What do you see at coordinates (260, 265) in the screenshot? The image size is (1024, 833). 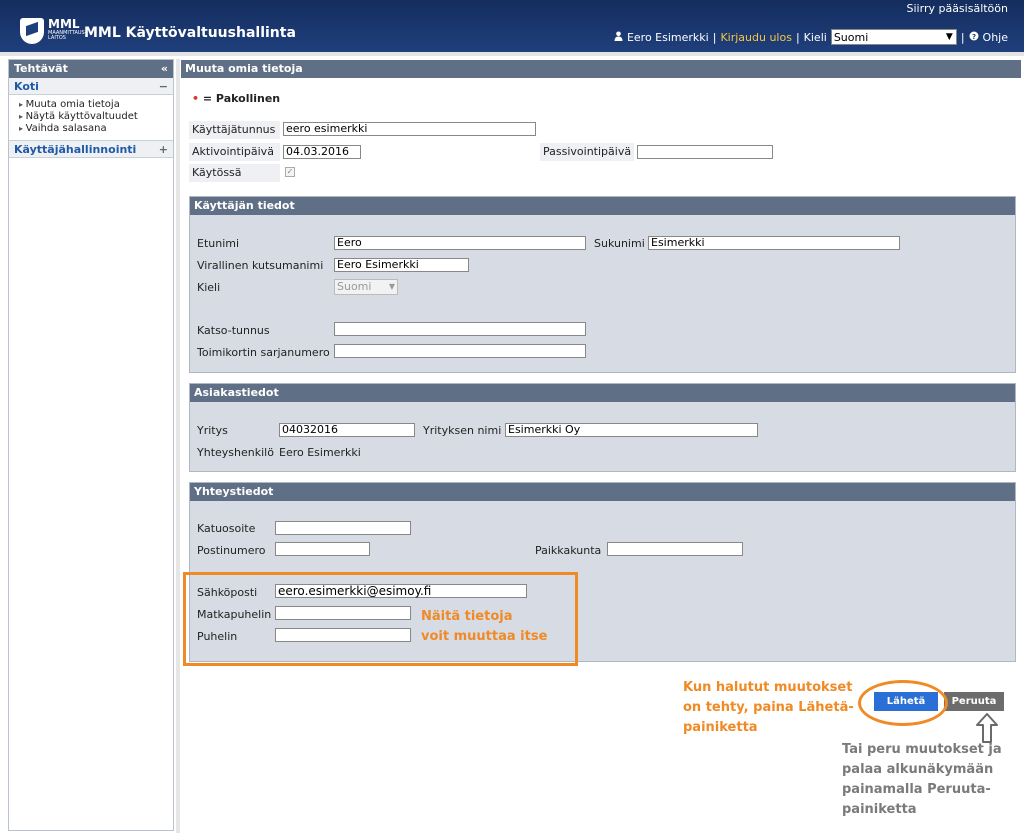 I see `official-name-label: Virallinen kutsumanimi` at bounding box center [260, 265].